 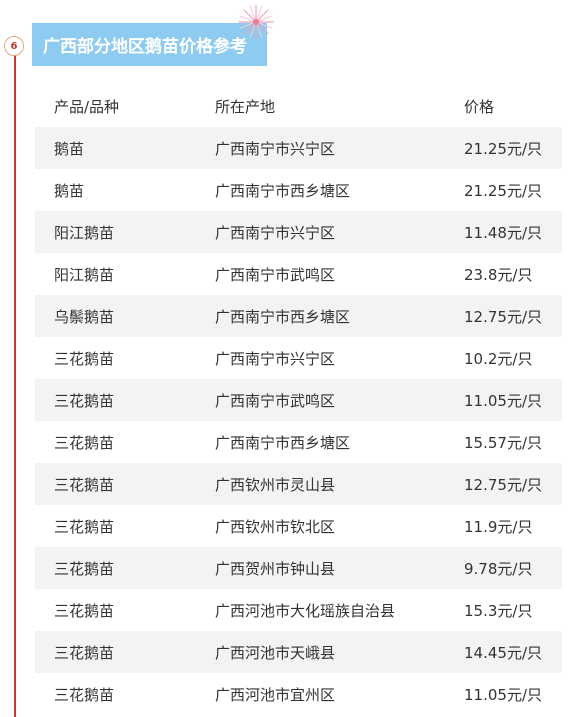 What do you see at coordinates (15, 386) in the screenshot?
I see `timeline-line` at bounding box center [15, 386].